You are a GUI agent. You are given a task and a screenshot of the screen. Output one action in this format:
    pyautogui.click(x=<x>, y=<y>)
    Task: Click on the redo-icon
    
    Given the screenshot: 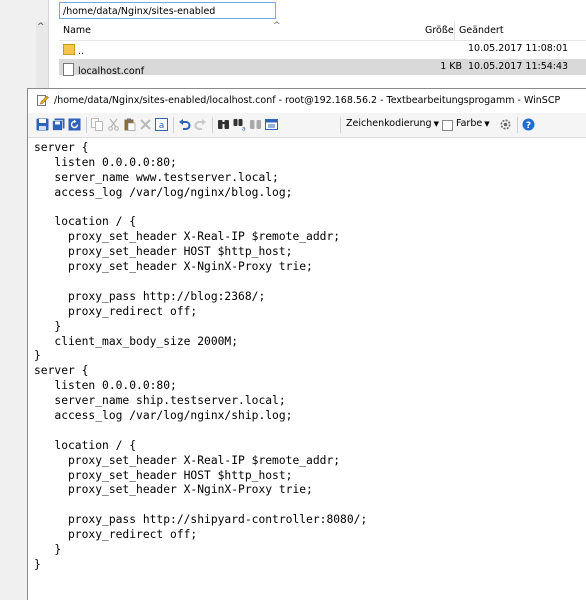 What is the action you would take?
    pyautogui.click(x=200, y=124)
    